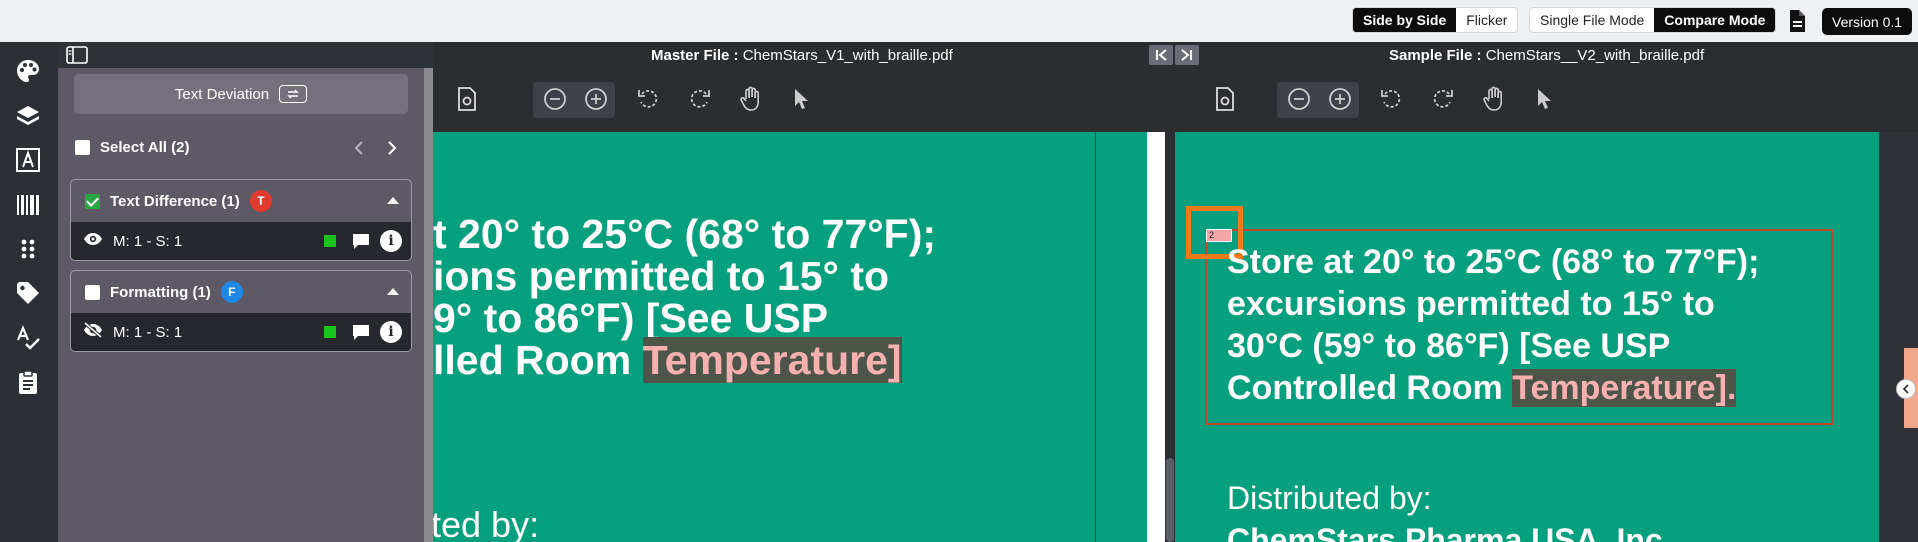 The image size is (1918, 542). What do you see at coordinates (1449, 346) in the screenshot?
I see `sample-text-line-3: 30°C (59° to 86°F) [See USP` at bounding box center [1449, 346].